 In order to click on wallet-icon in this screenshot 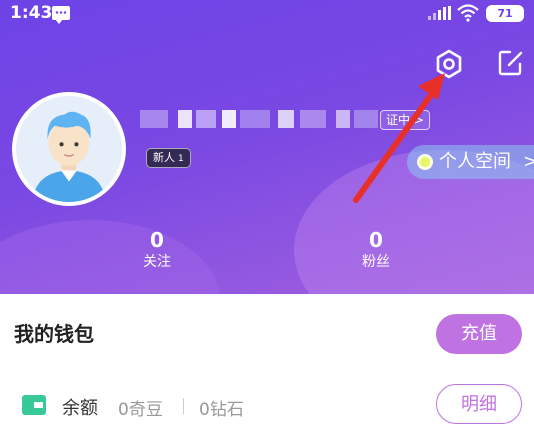, I will do `click(34, 405)`.